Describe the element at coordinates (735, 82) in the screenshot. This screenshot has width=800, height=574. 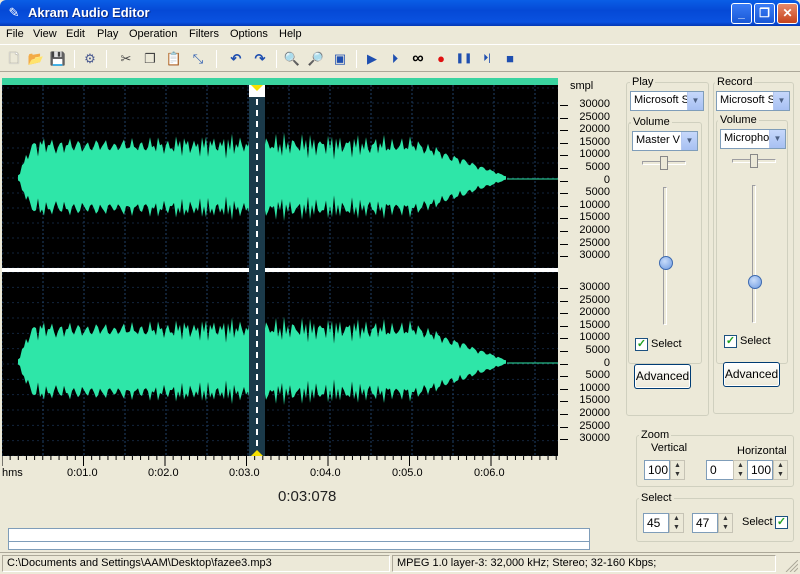
I see `record-group-label: Record` at that location.